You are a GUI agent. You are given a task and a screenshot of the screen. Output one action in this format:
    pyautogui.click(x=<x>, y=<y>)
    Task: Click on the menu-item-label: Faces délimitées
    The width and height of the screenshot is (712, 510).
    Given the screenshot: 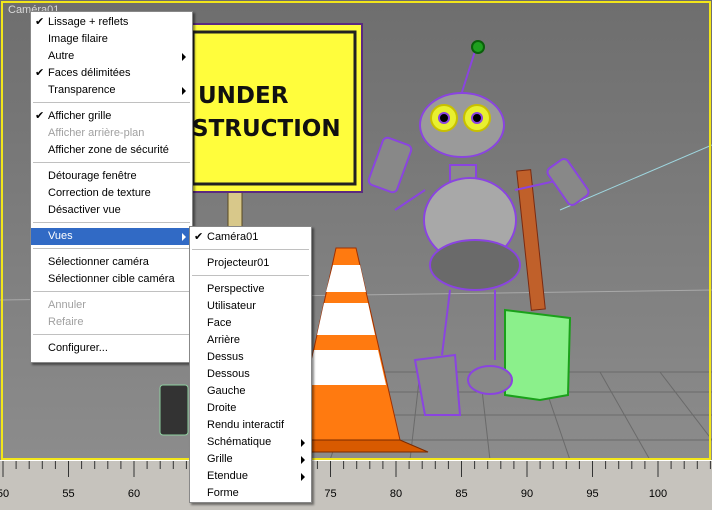 What is the action you would take?
    pyautogui.click(x=89, y=73)
    